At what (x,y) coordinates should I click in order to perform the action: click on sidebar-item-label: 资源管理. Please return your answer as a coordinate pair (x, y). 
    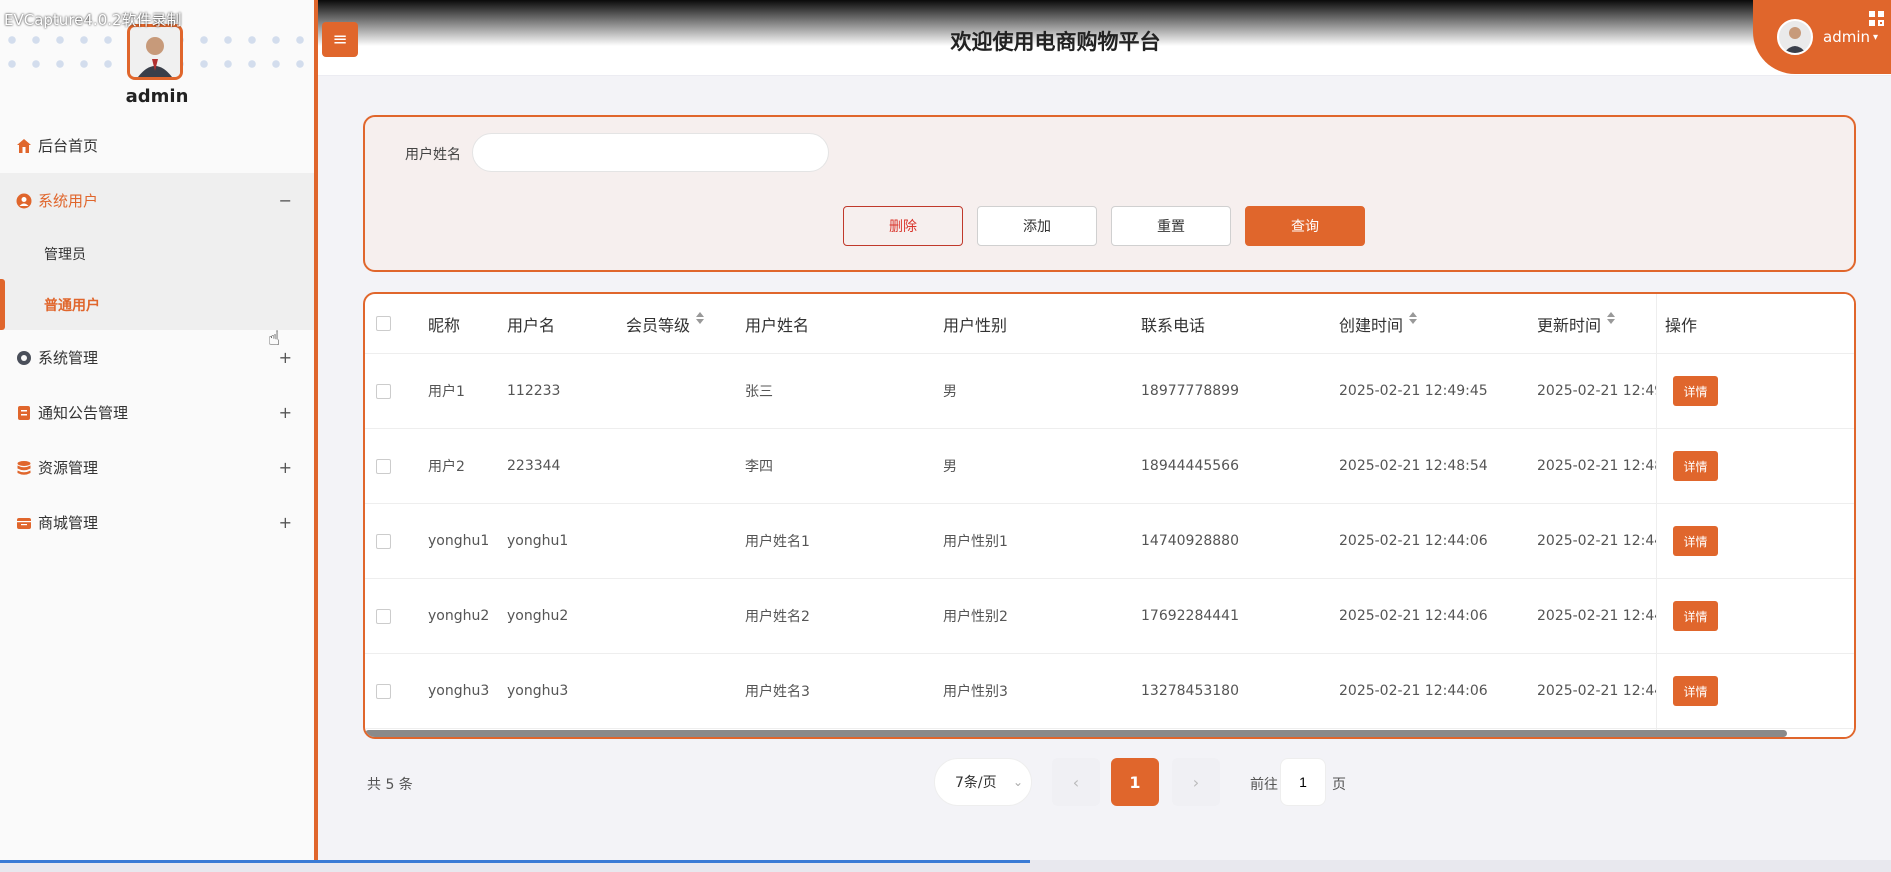
    Looking at the image, I should click on (68, 468).